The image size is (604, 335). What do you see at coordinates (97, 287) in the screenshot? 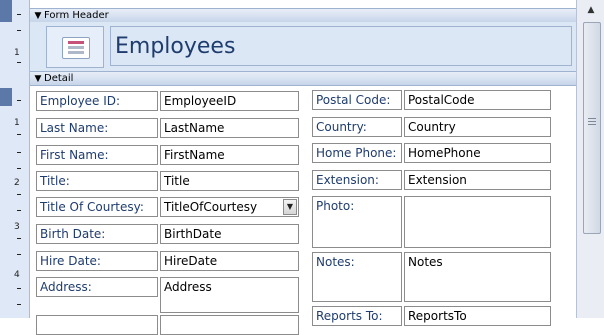
I see `address-label: Address:` at bounding box center [97, 287].